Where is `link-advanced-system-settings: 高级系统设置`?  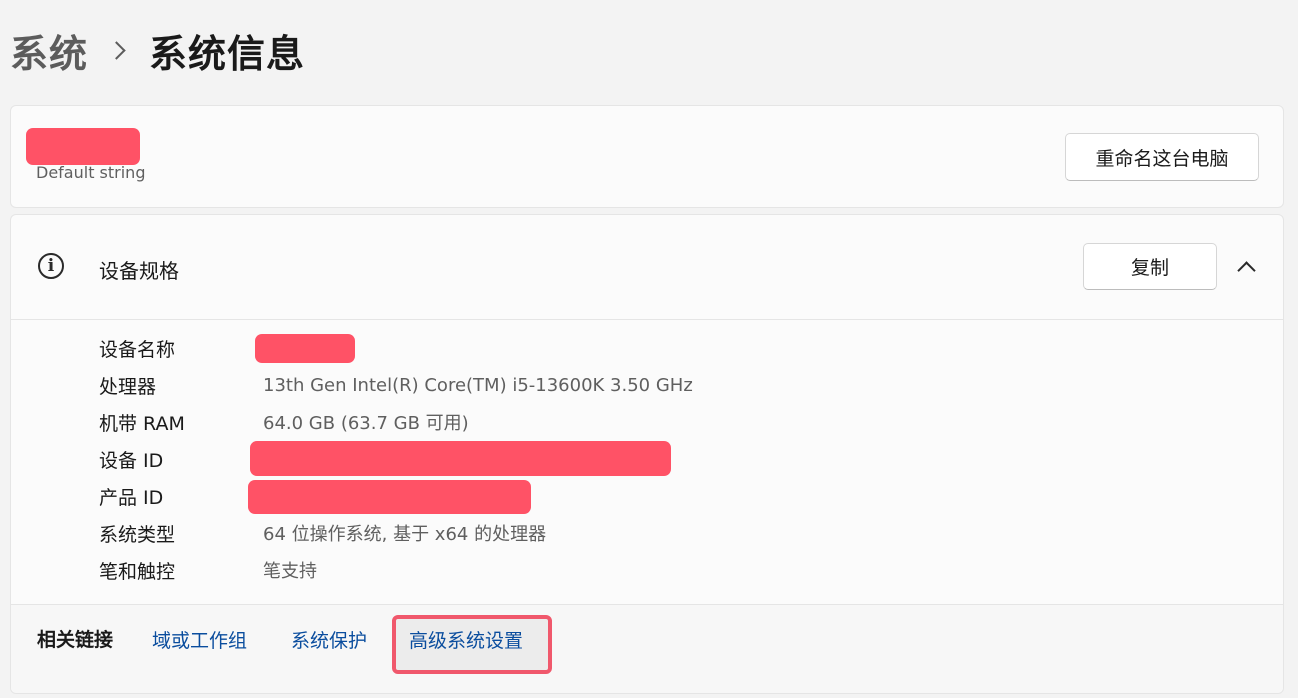 link-advanced-system-settings: 高级系统设置 is located at coordinates (466, 639).